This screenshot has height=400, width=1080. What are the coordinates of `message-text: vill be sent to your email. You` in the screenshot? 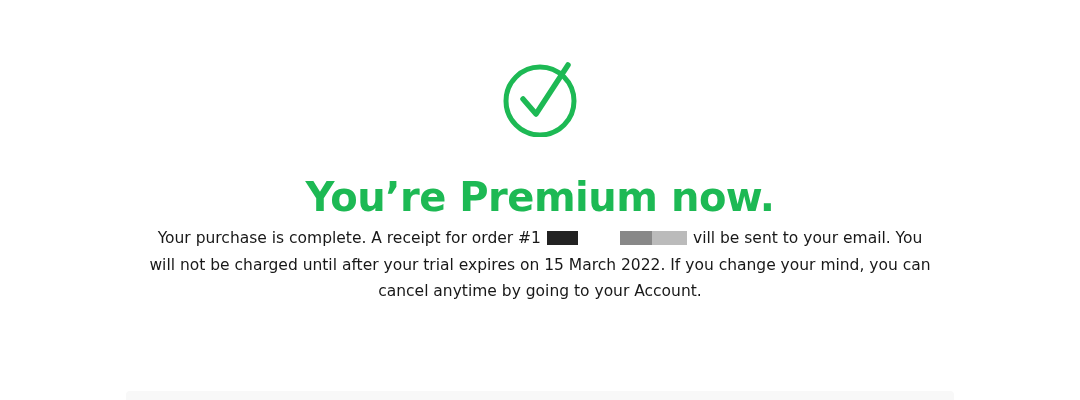 It's located at (807, 238).